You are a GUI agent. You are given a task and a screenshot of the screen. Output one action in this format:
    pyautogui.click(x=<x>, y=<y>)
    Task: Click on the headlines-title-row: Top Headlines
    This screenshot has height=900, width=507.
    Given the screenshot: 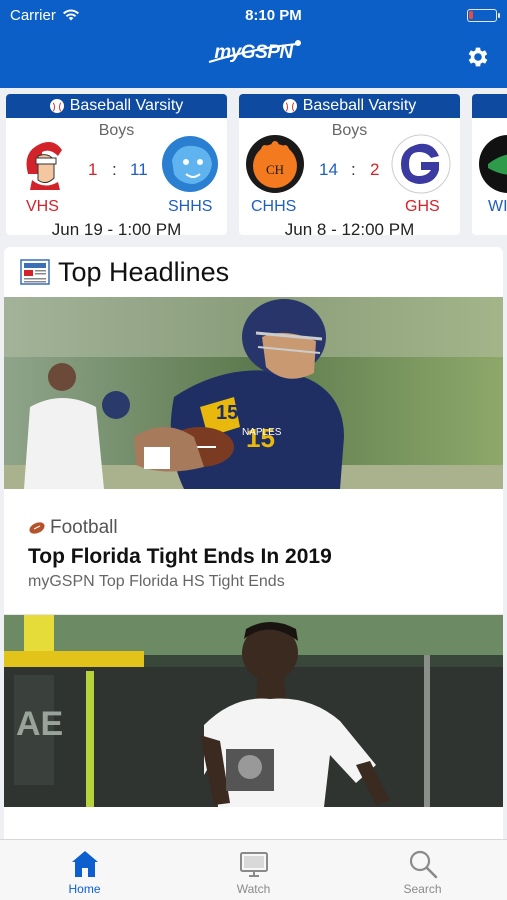 What is the action you would take?
    pyautogui.click(x=253, y=272)
    